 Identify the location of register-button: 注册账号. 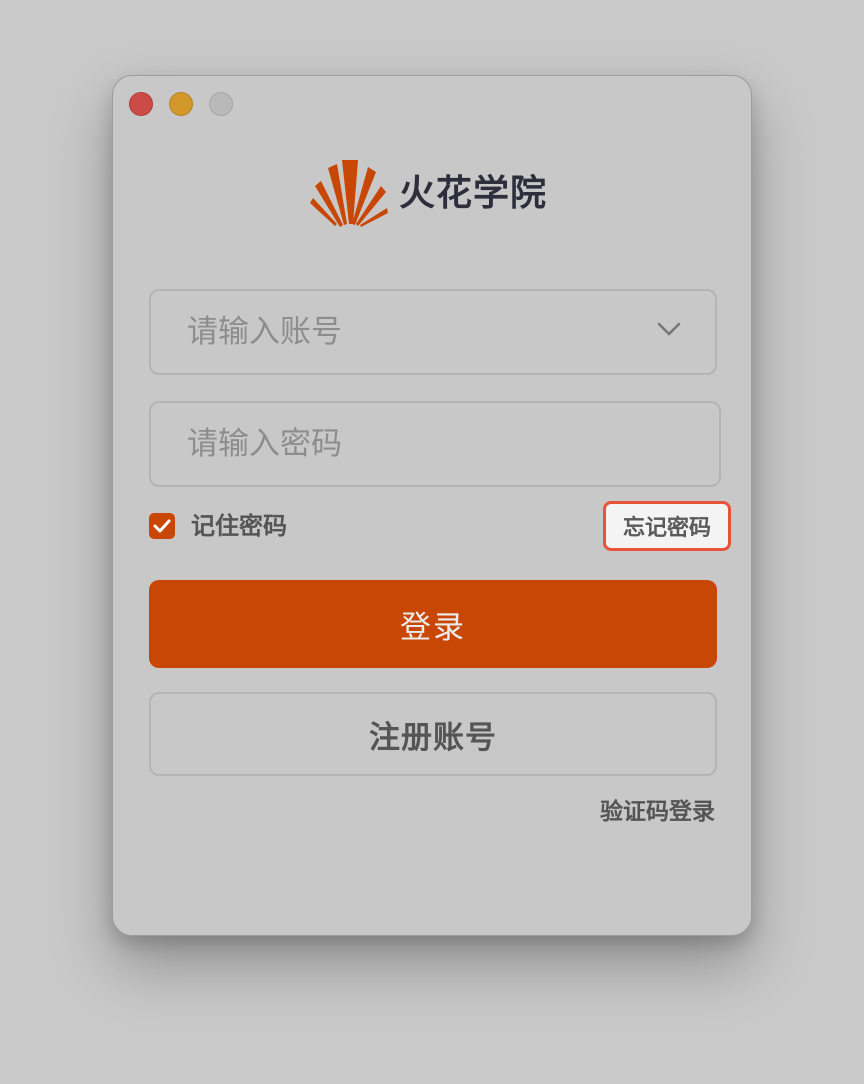
(433, 734).